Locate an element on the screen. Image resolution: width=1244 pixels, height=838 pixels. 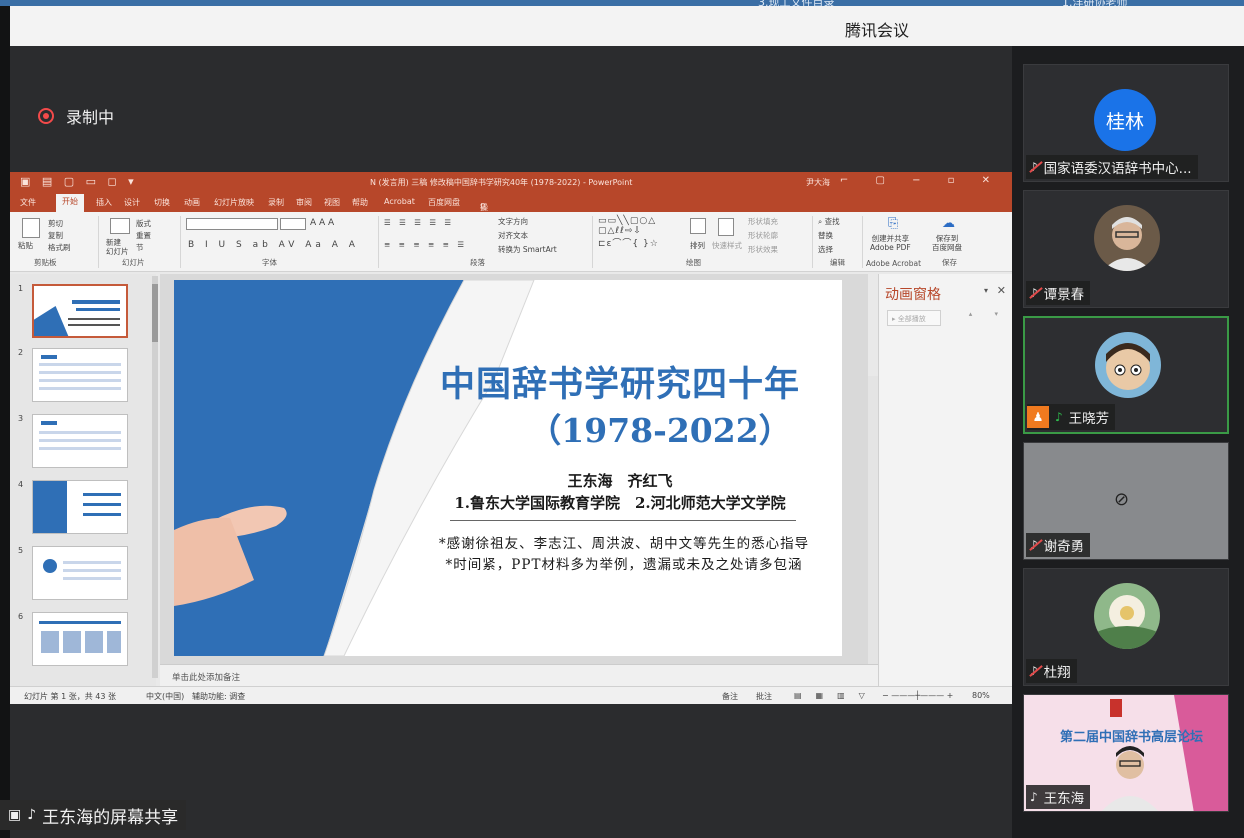
page-curl-graphic is located at coordinates (354, 468).